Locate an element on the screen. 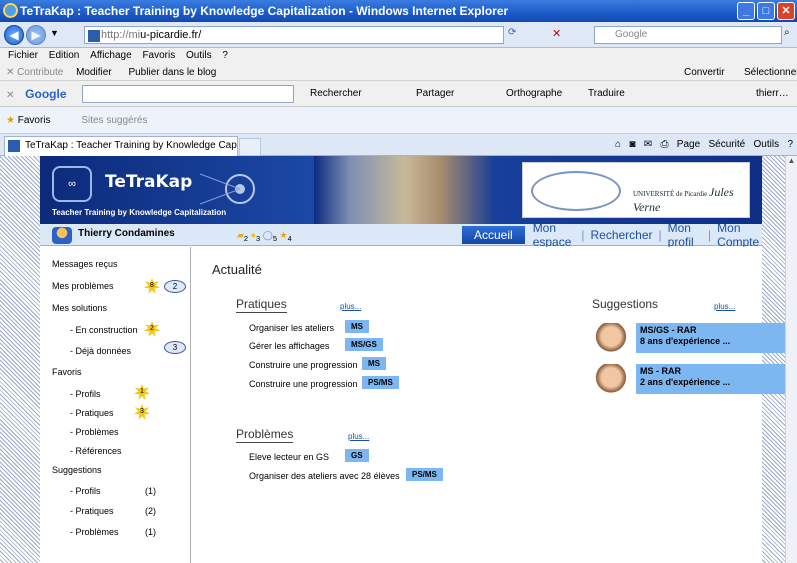 This screenshot has height=563, width=797. traduire-button: Traduire is located at coordinates (606, 94).